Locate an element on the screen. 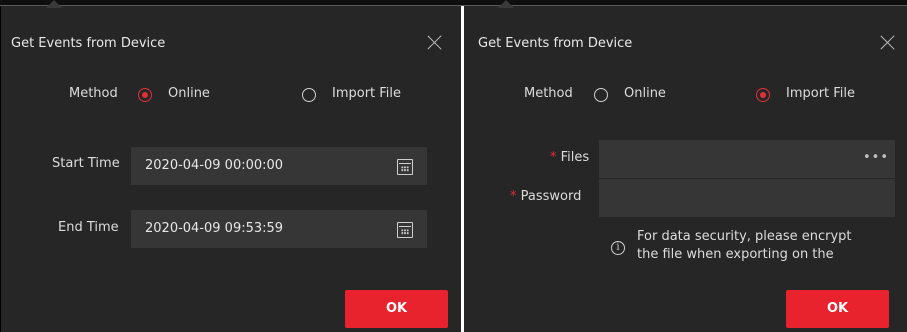  password-label: * Password is located at coordinates (545, 196).